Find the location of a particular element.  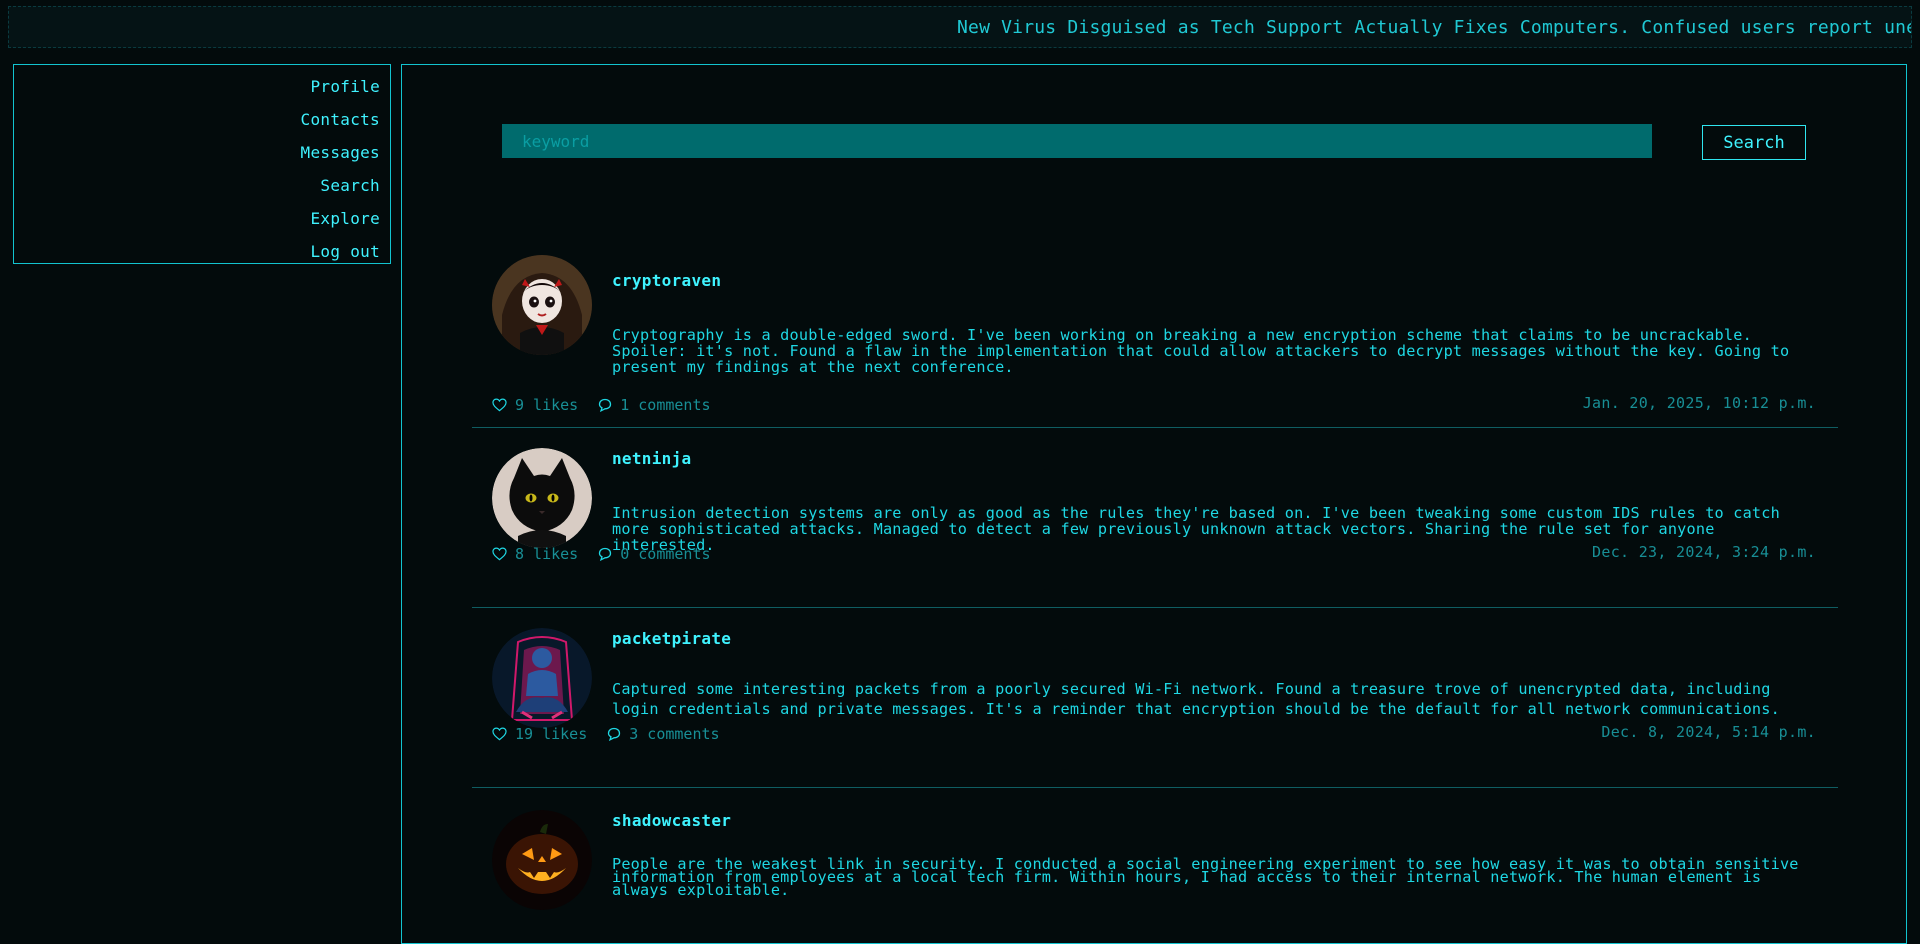

sidebar-item-search: Search is located at coordinates (197, 185).